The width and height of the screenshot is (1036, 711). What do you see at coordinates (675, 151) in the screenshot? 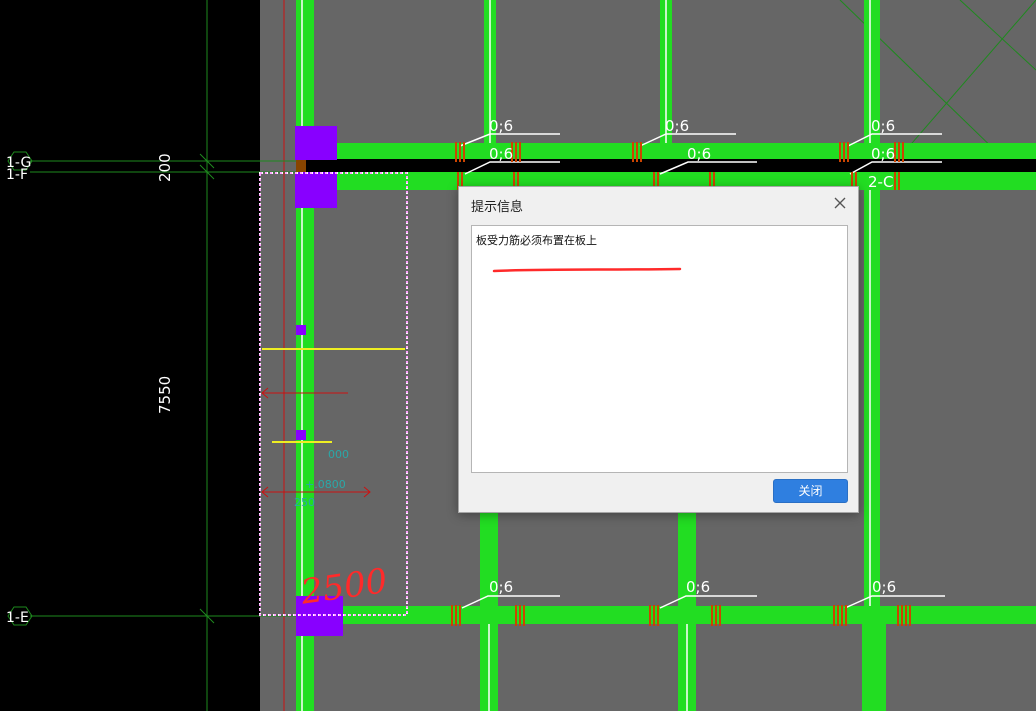
I see `beam-horizontal-top` at bounding box center [675, 151].